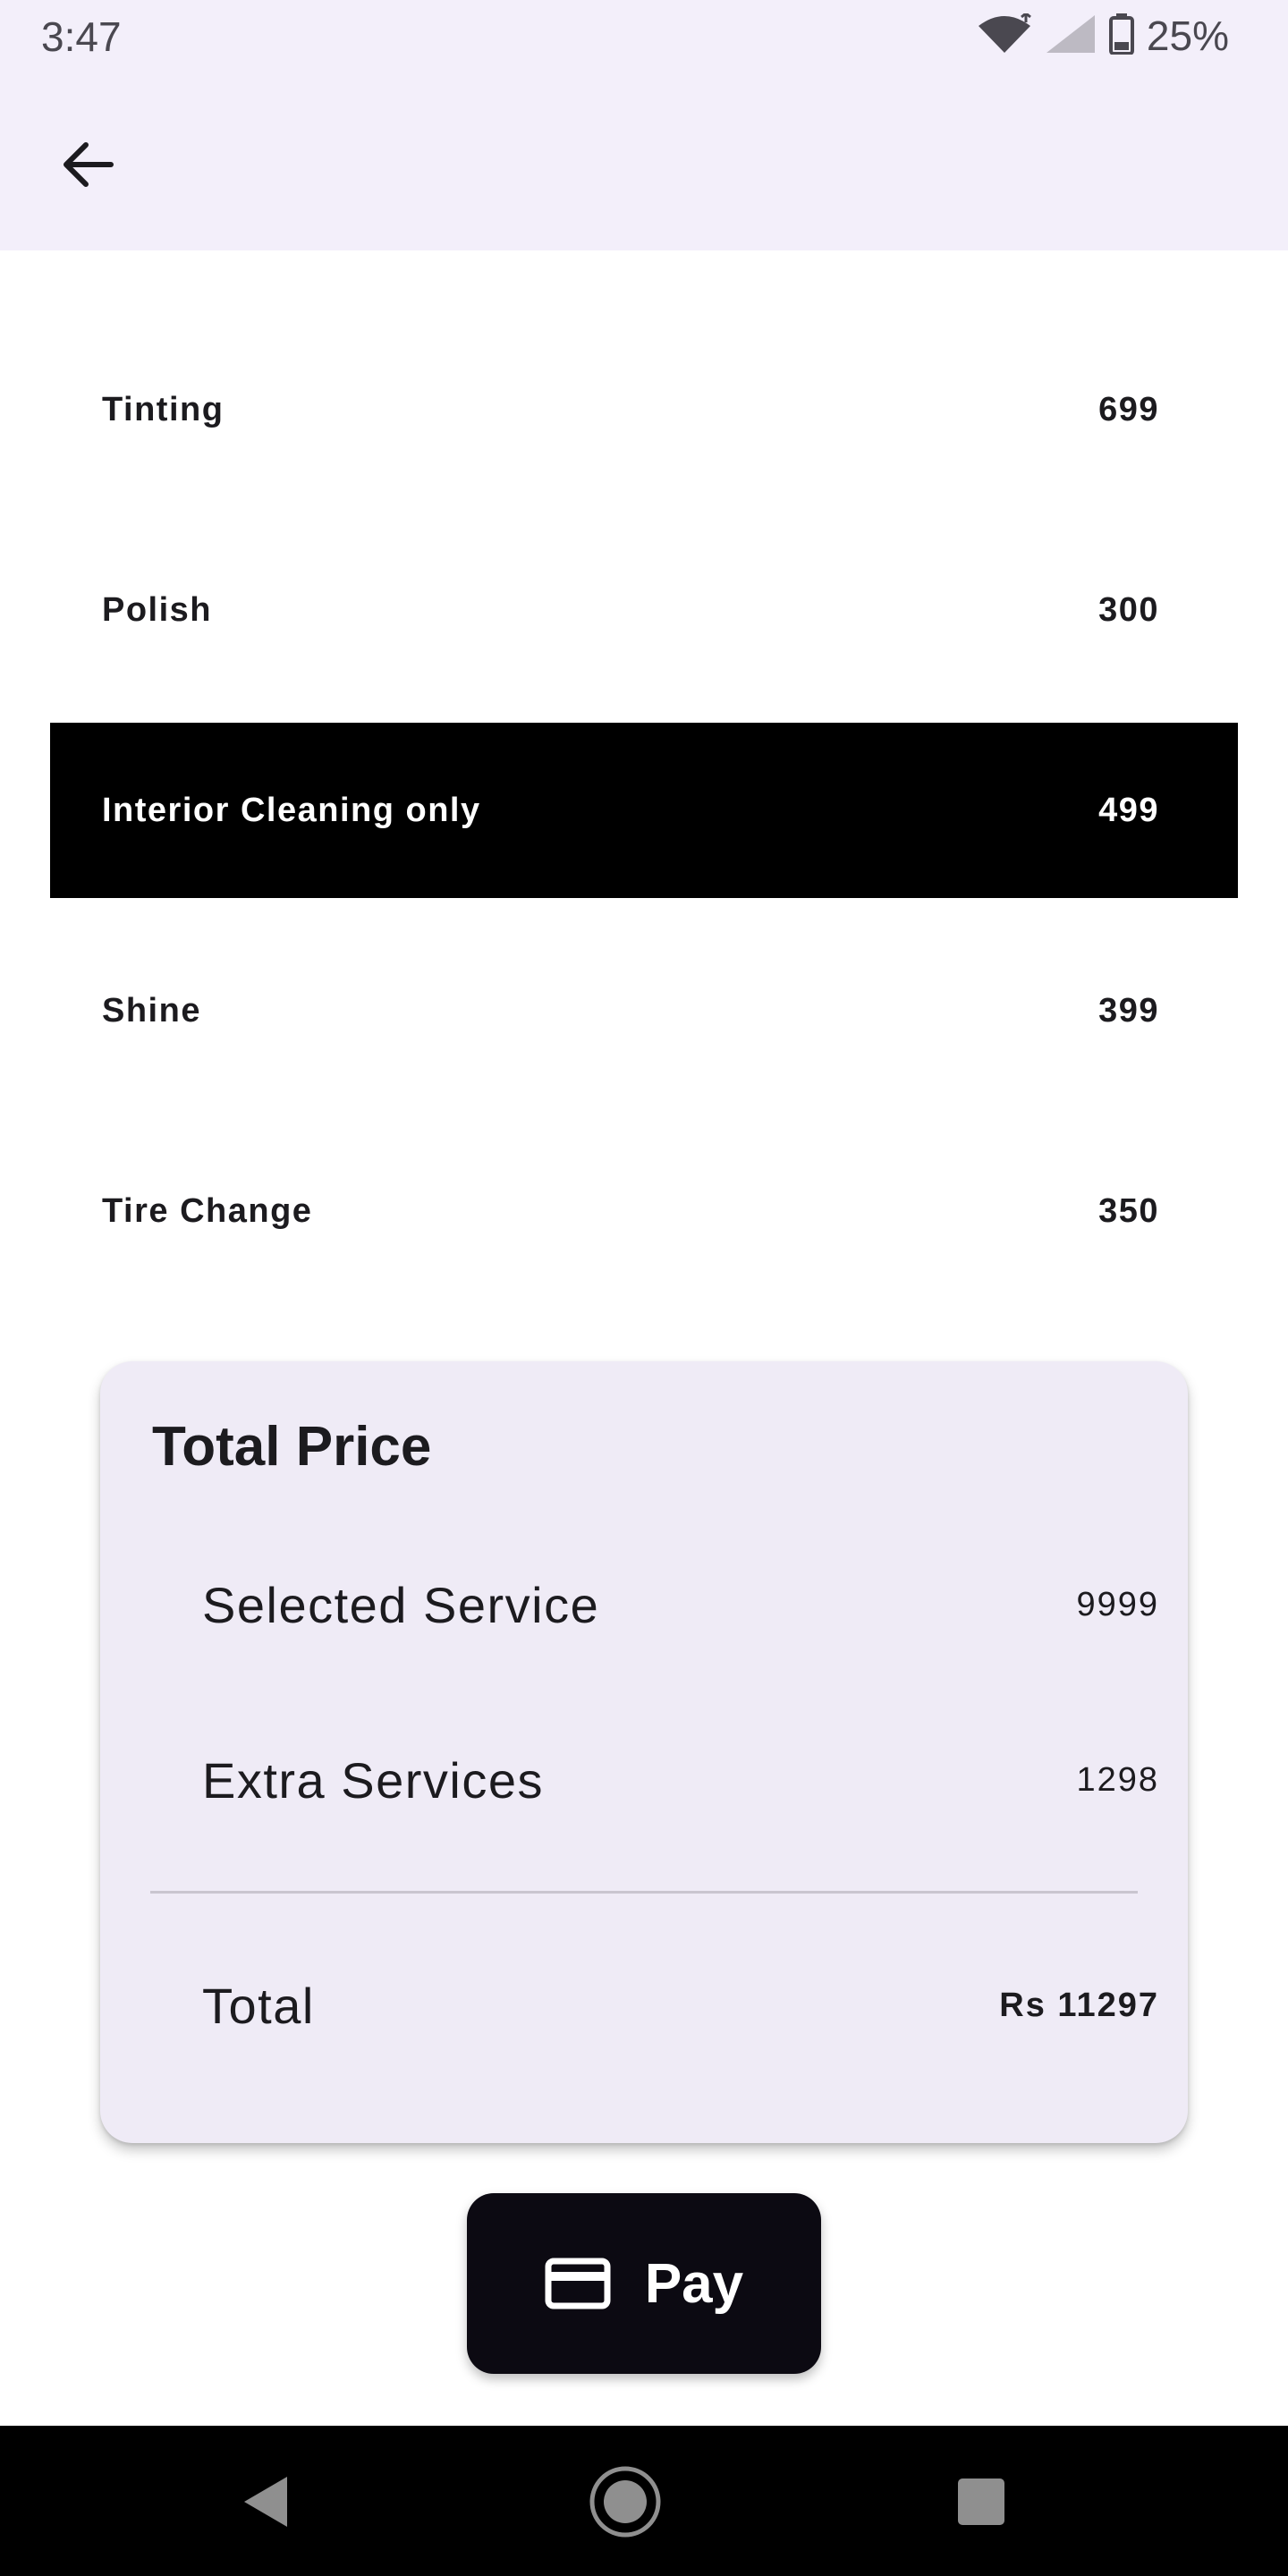 This screenshot has width=1288, height=2576. I want to click on battery-icon, so click(1121, 36).